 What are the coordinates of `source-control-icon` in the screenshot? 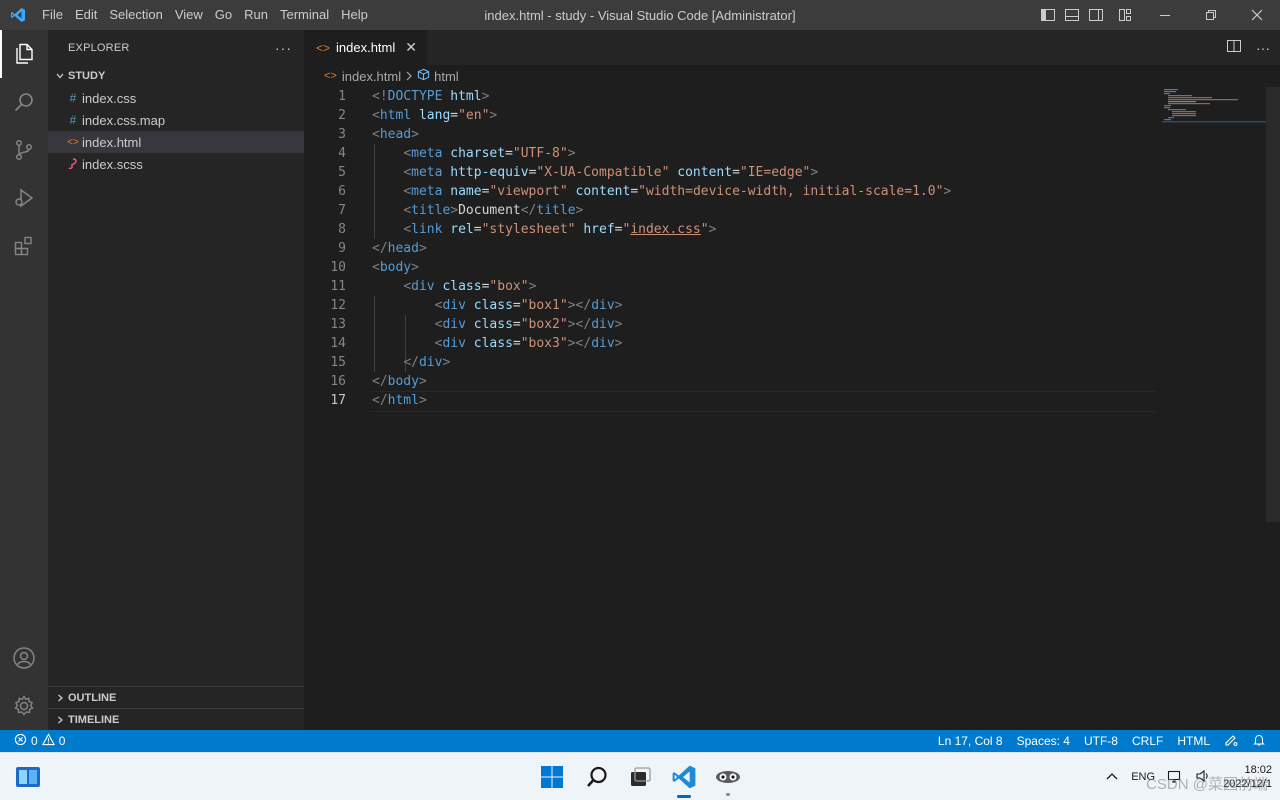 It's located at (24, 150).